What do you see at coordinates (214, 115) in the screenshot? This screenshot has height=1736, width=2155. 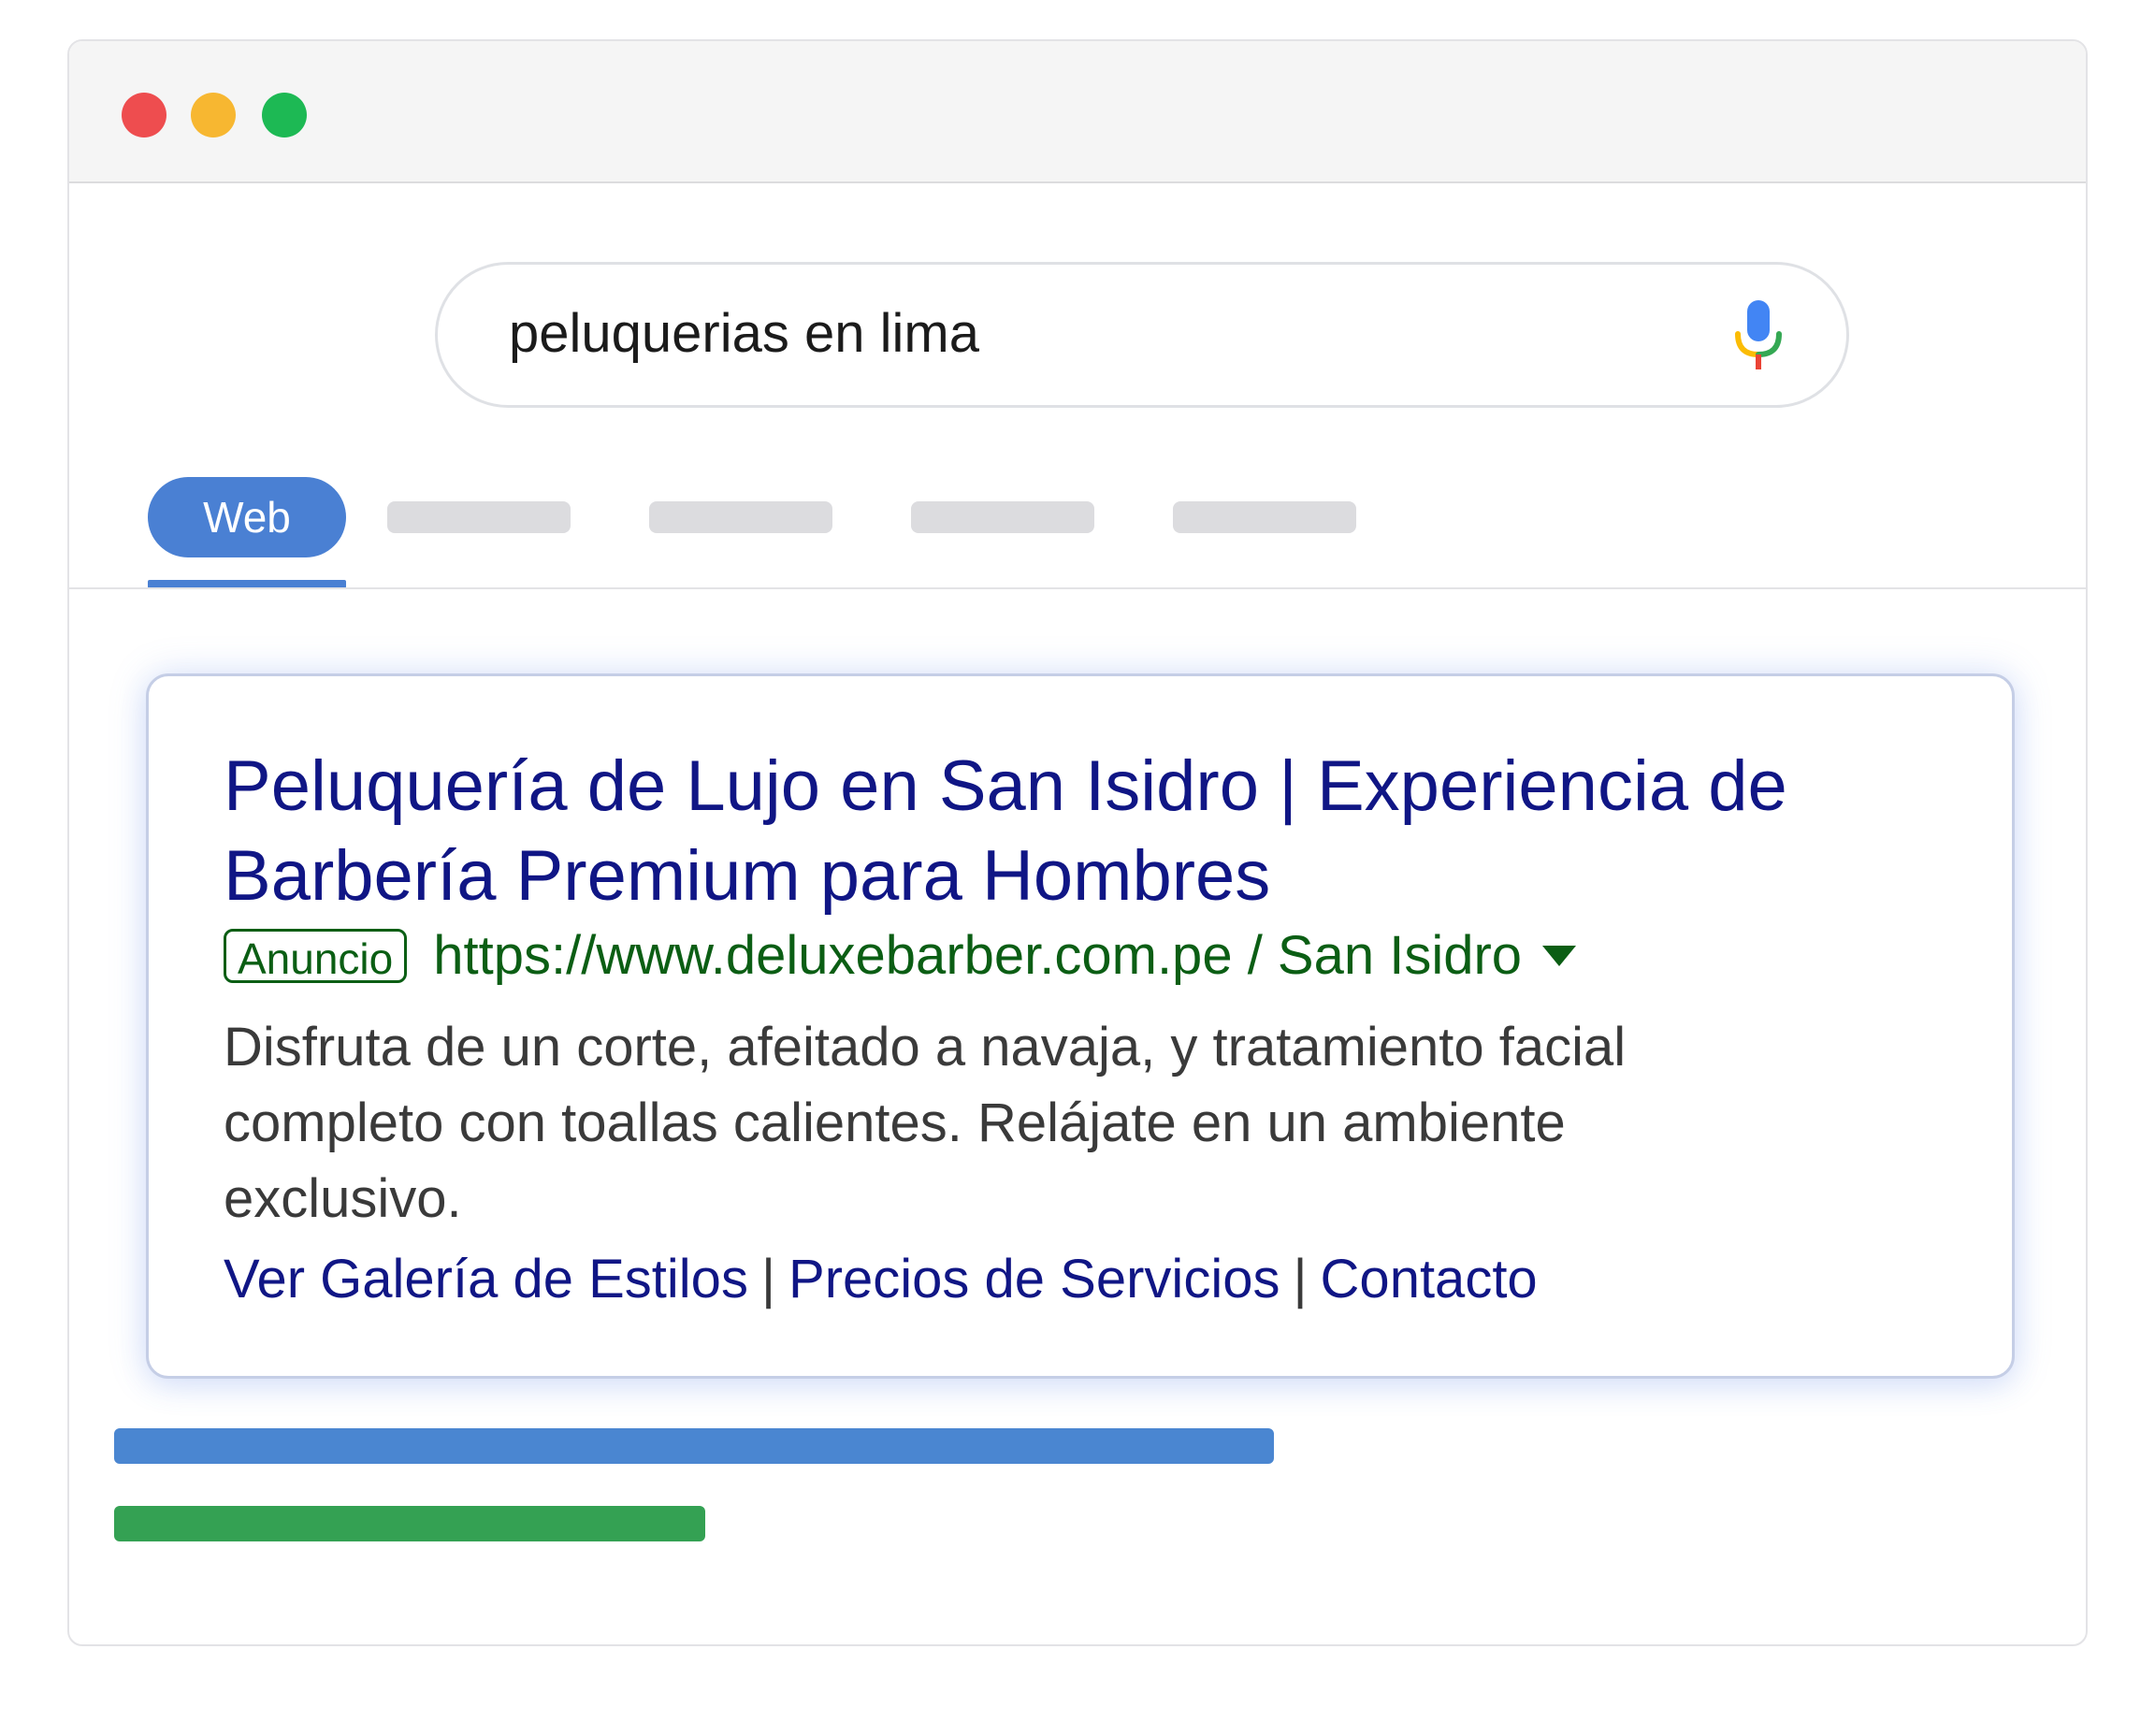 I see `minimize-window-button` at bounding box center [214, 115].